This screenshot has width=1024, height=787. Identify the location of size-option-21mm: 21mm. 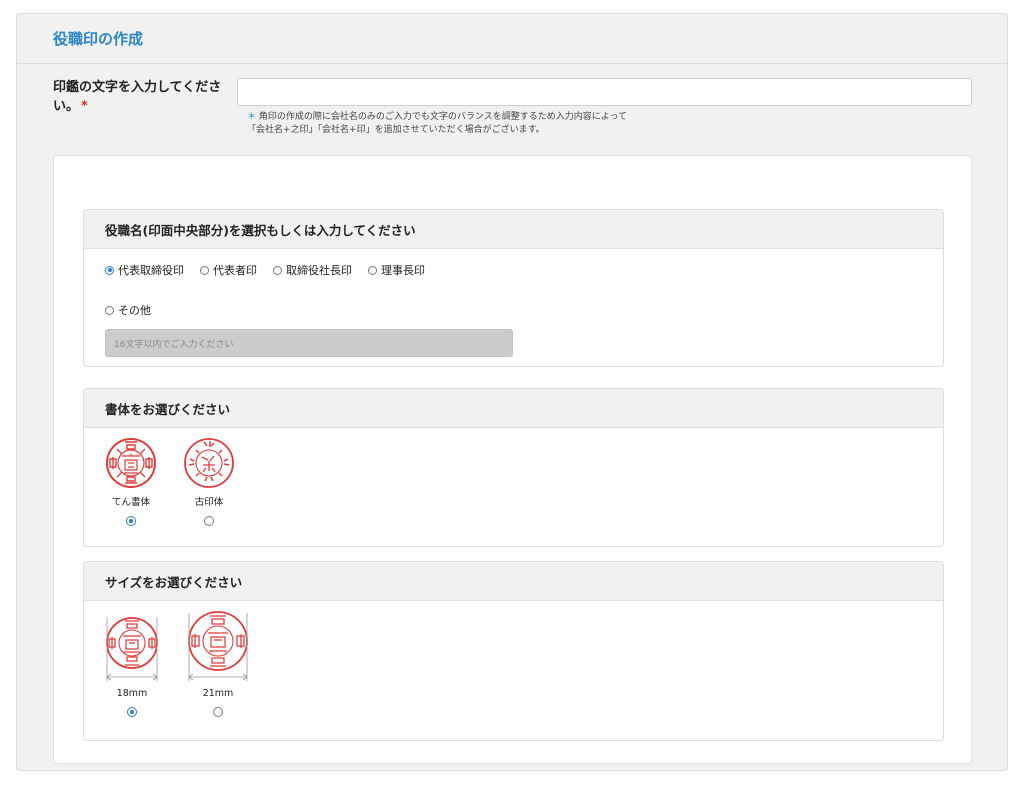
(218, 663).